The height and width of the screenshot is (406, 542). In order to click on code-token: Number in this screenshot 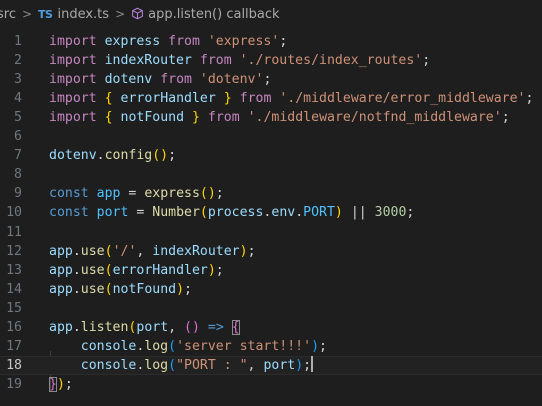, I will do `click(176, 213)`.